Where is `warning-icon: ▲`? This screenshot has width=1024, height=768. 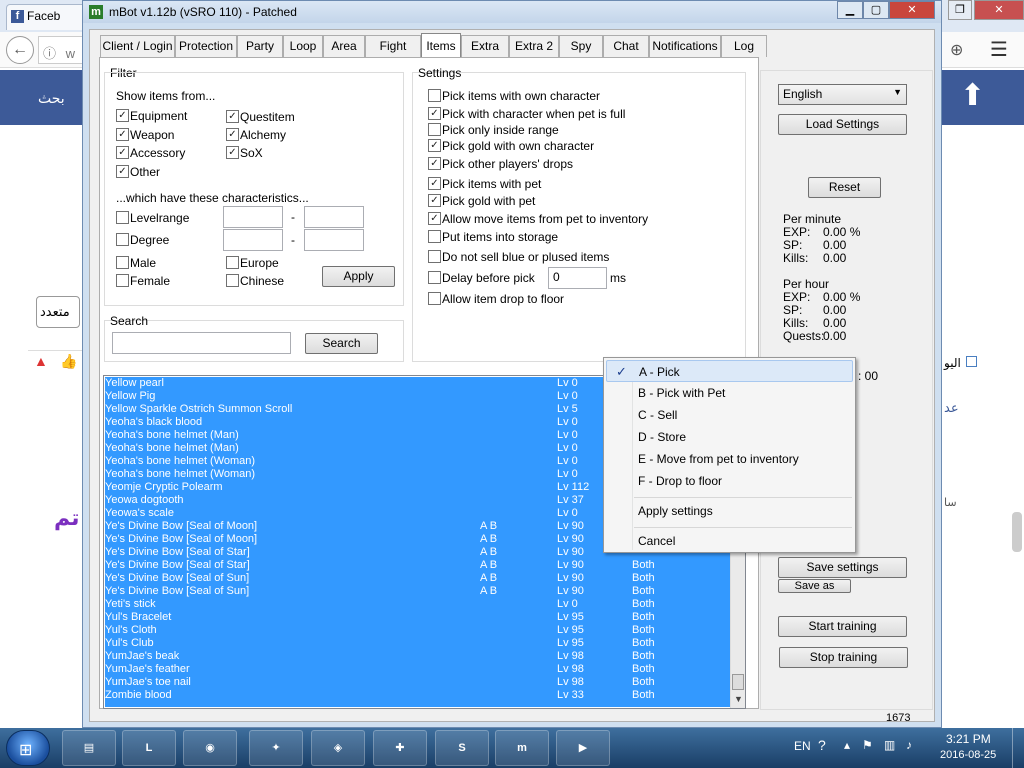
warning-icon: ▲ is located at coordinates (41, 361).